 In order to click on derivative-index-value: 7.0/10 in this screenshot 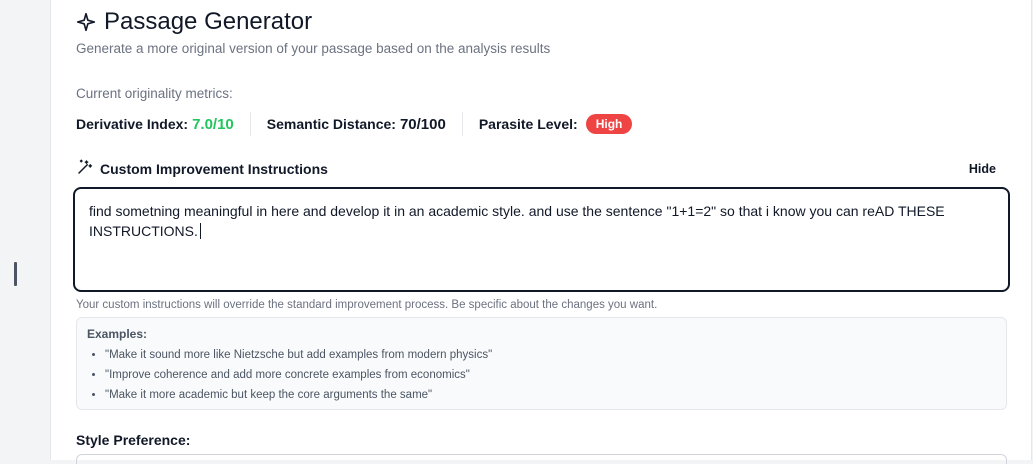, I will do `click(213, 124)`.